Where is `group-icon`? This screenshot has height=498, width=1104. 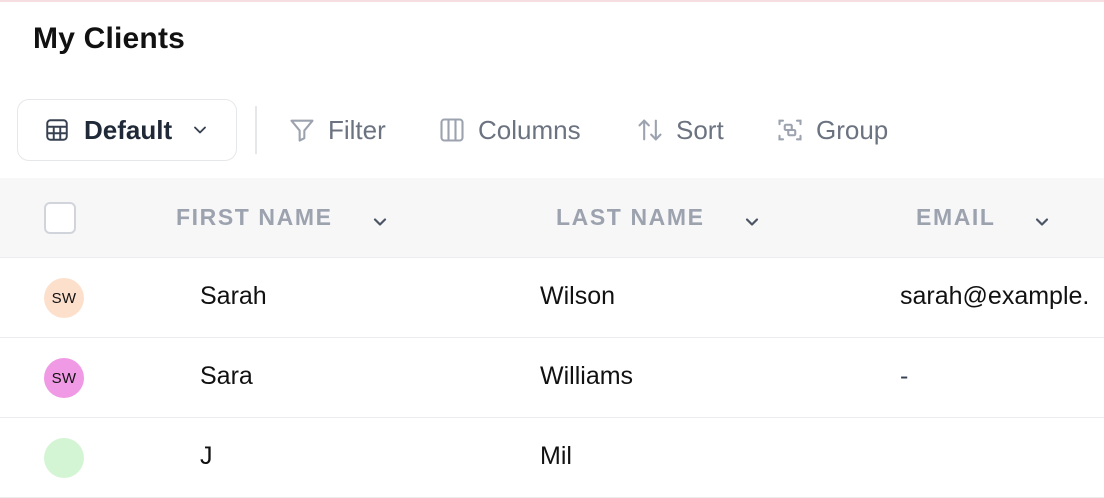
group-icon is located at coordinates (790, 130).